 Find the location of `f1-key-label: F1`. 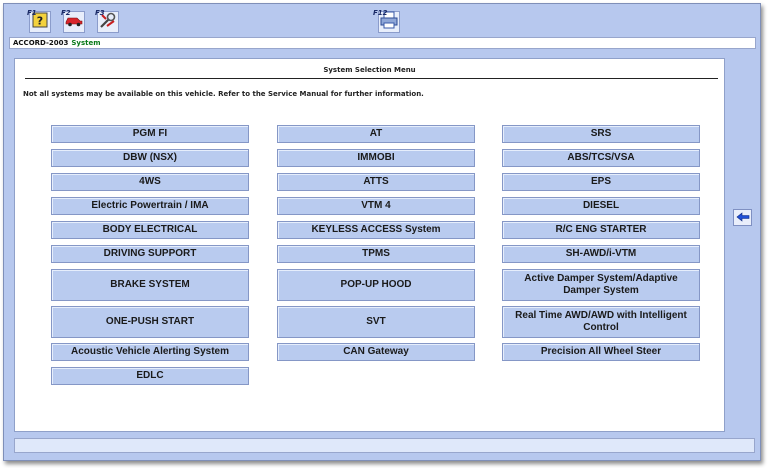

f1-key-label: F1 is located at coordinates (32, 13).